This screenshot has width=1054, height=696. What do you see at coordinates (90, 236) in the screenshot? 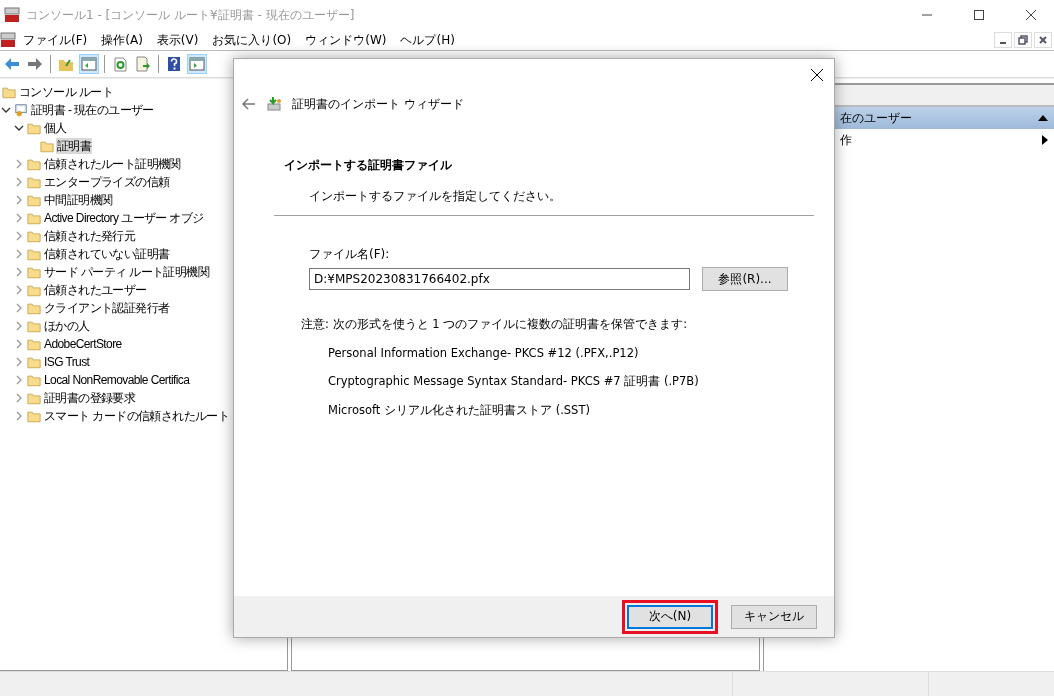
I see `tree-item: 信頼された発行元` at bounding box center [90, 236].